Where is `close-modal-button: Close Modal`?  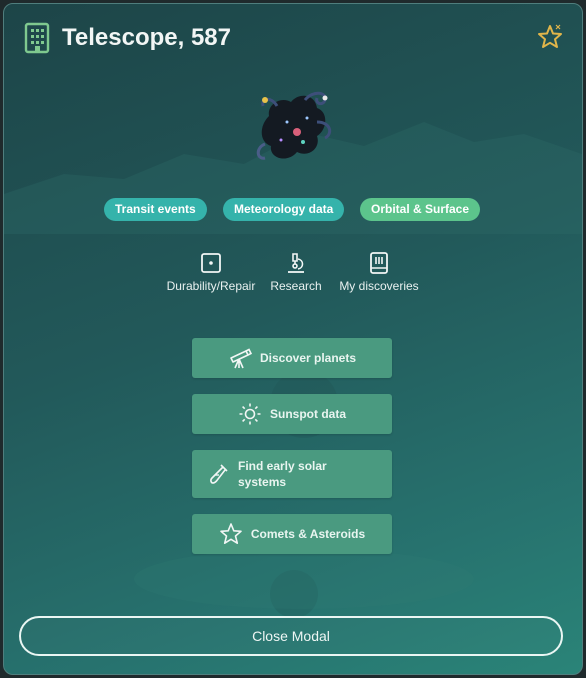
close-modal-button: Close Modal is located at coordinates (291, 636).